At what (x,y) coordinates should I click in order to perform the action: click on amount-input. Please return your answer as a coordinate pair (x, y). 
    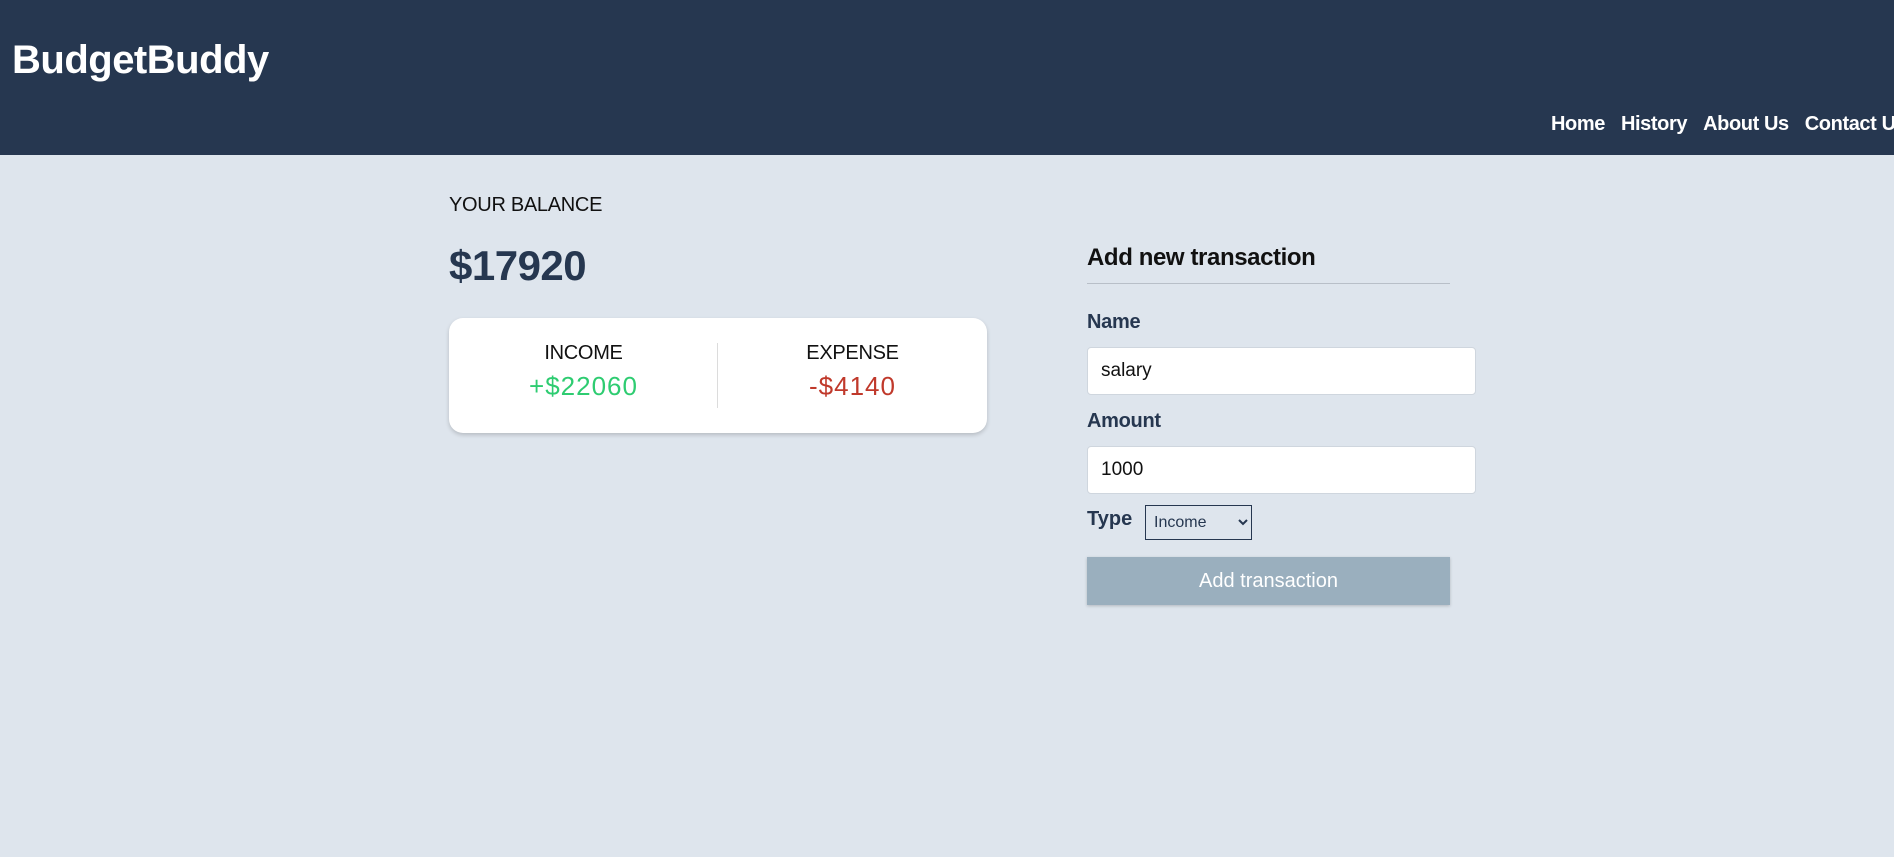
    Looking at the image, I should click on (1281, 470).